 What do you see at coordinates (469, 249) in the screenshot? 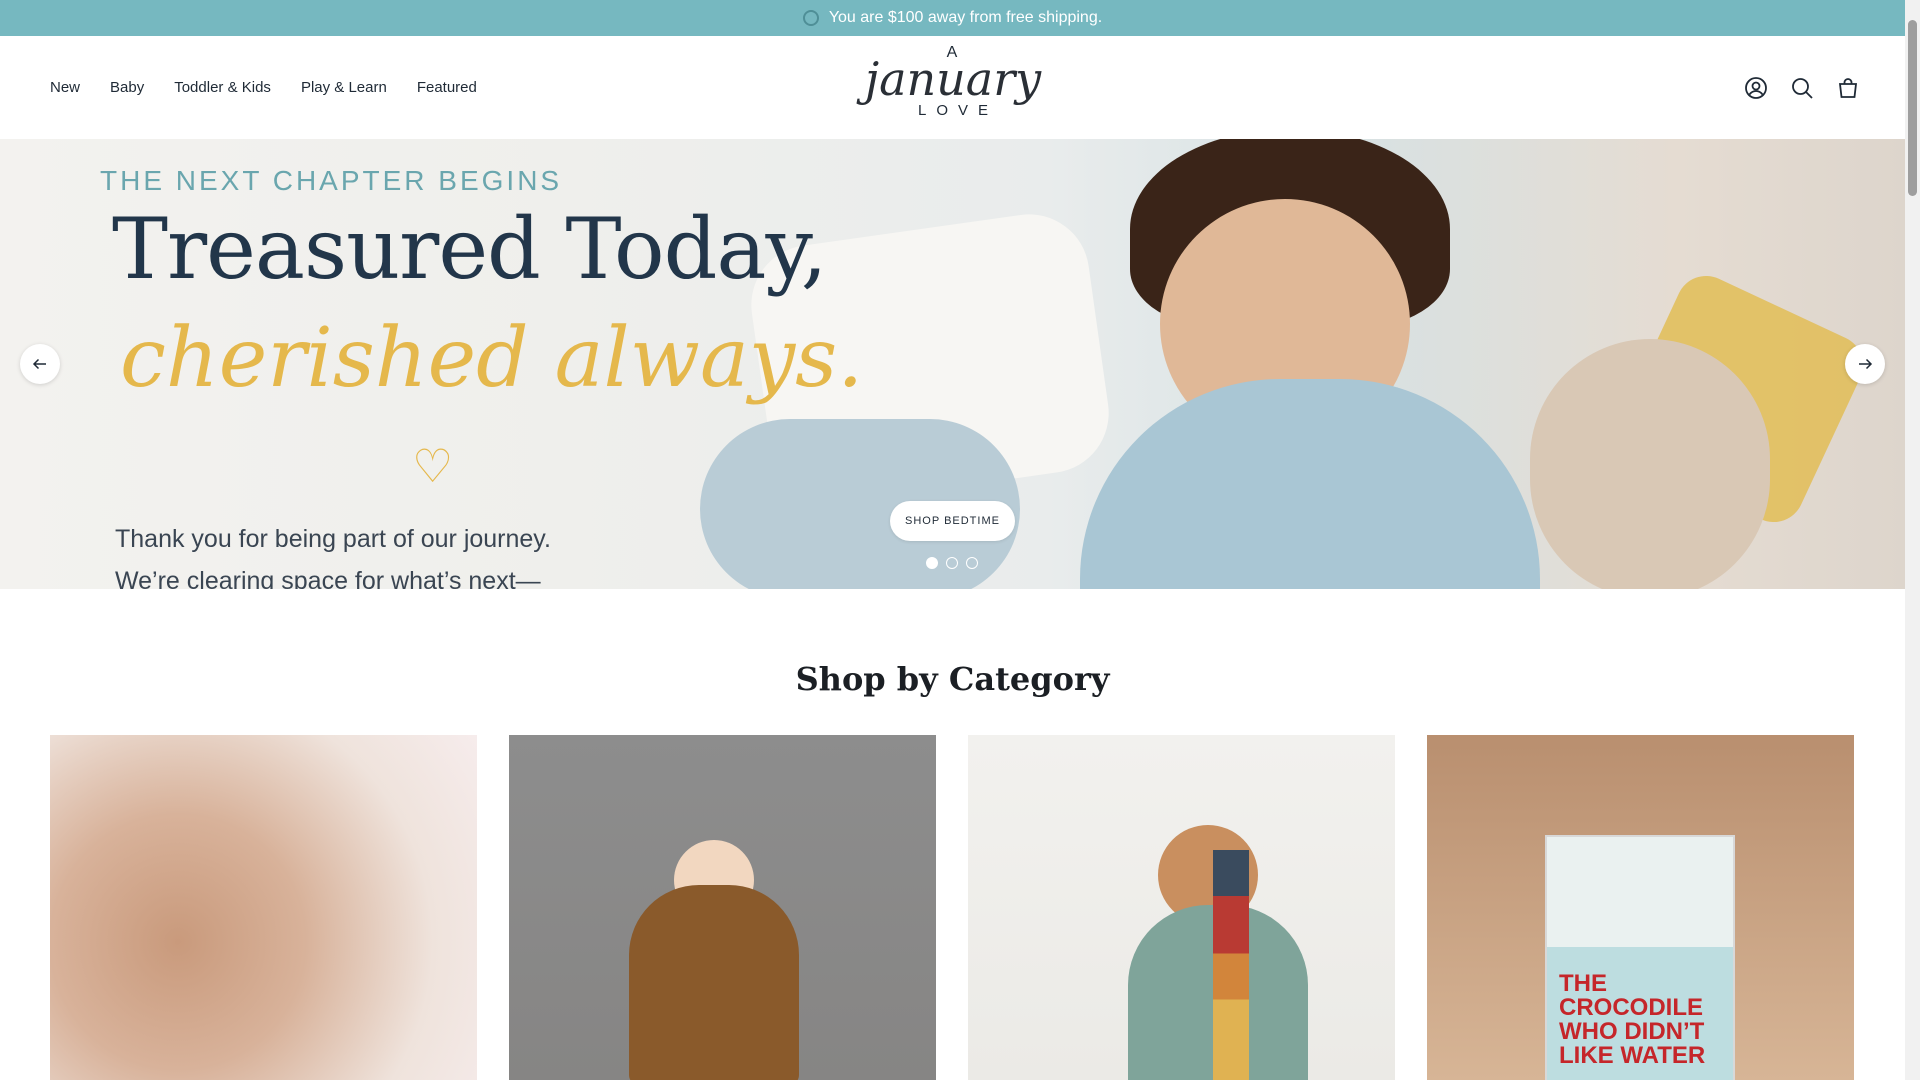
I see `hero-headline: Treasured Today,` at bounding box center [469, 249].